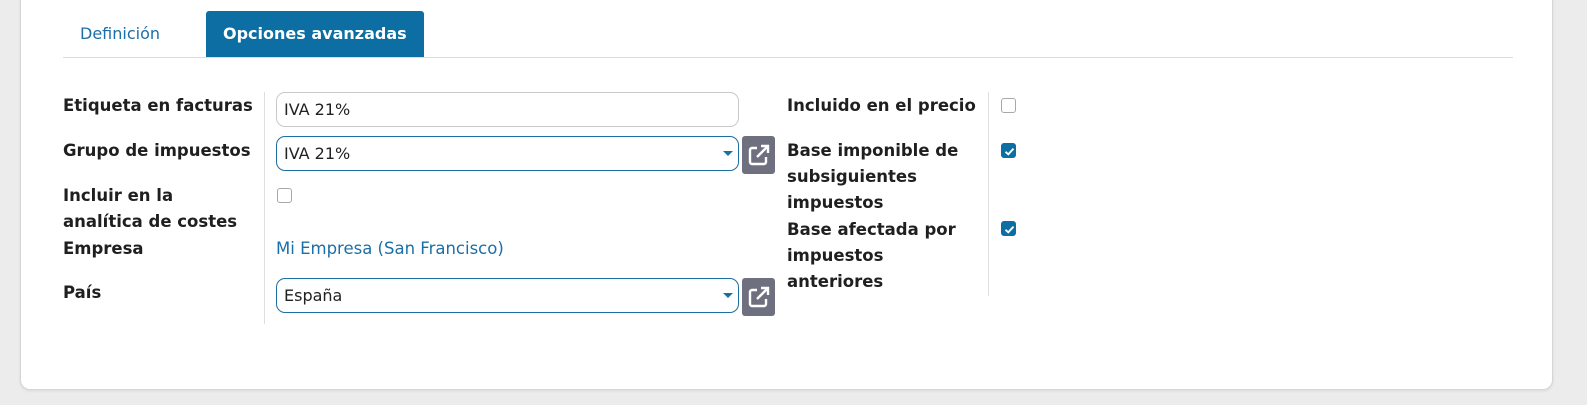  Describe the element at coordinates (158, 105) in the screenshot. I see `invoice-label-label: Etiqueta en facturas` at that location.